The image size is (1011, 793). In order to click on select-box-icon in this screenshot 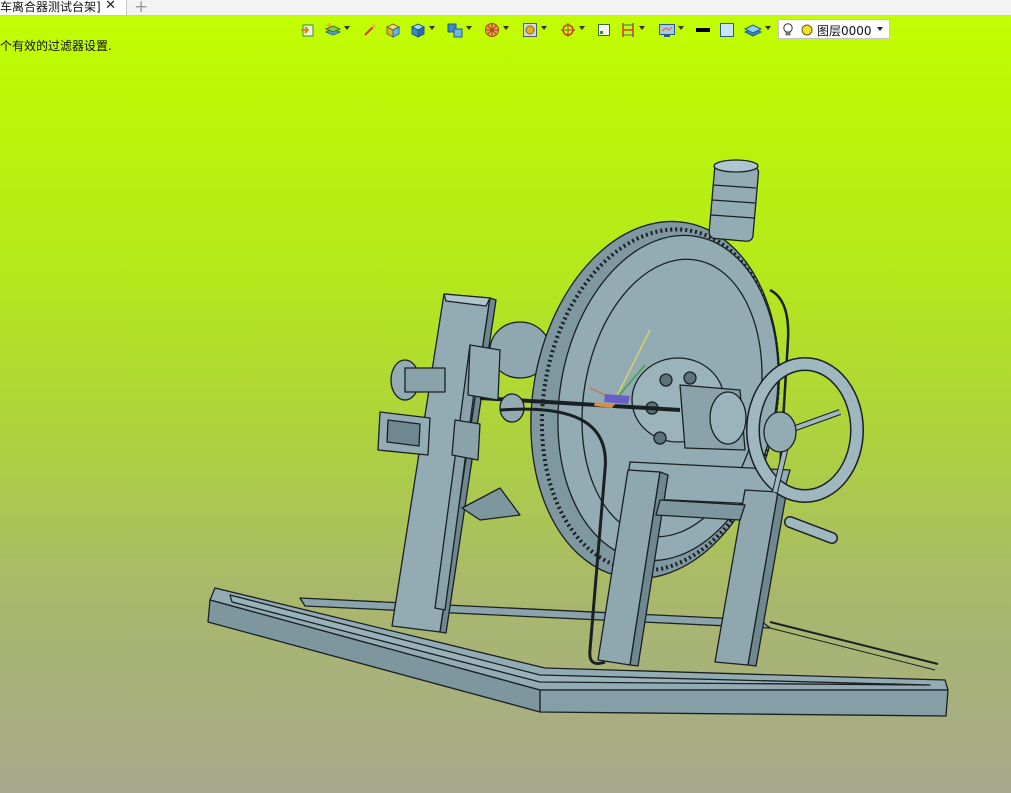, I will do `click(604, 30)`.